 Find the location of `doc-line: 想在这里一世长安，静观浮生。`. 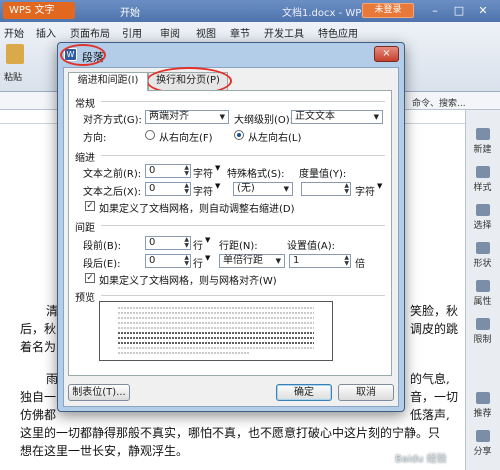

doc-line: 想在这里一世长安，静观浮生。 is located at coordinates (104, 451).